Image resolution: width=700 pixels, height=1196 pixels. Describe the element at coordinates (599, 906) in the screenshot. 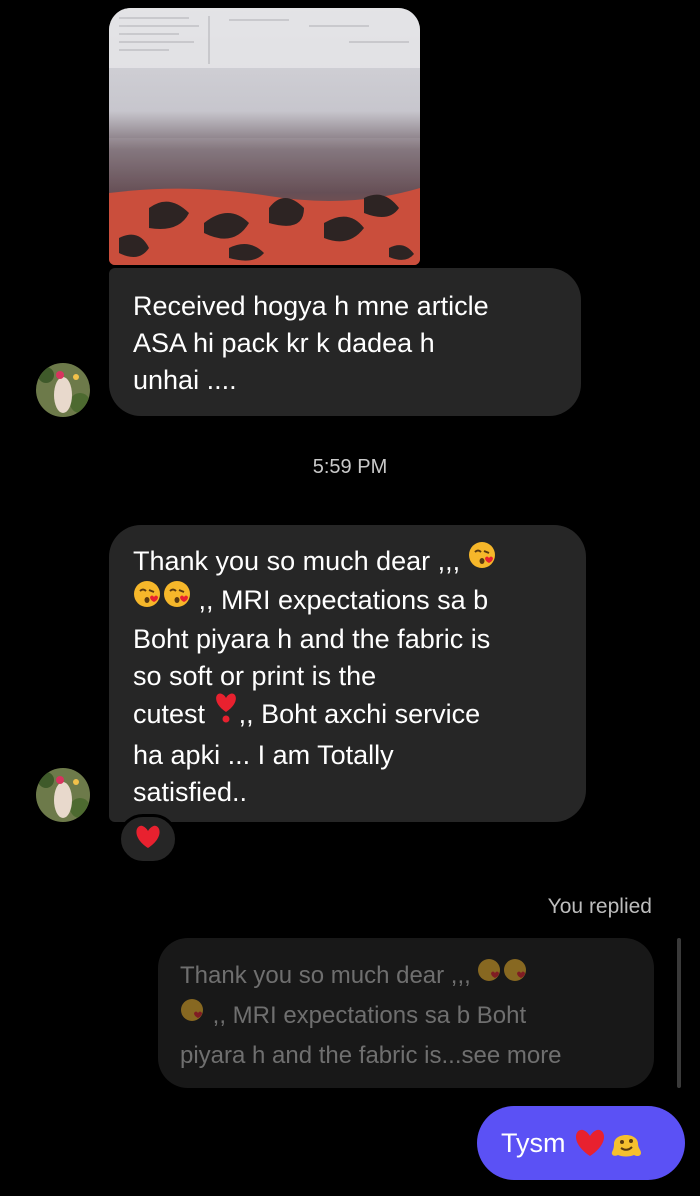

I see `you-replied-label: You replied` at that location.